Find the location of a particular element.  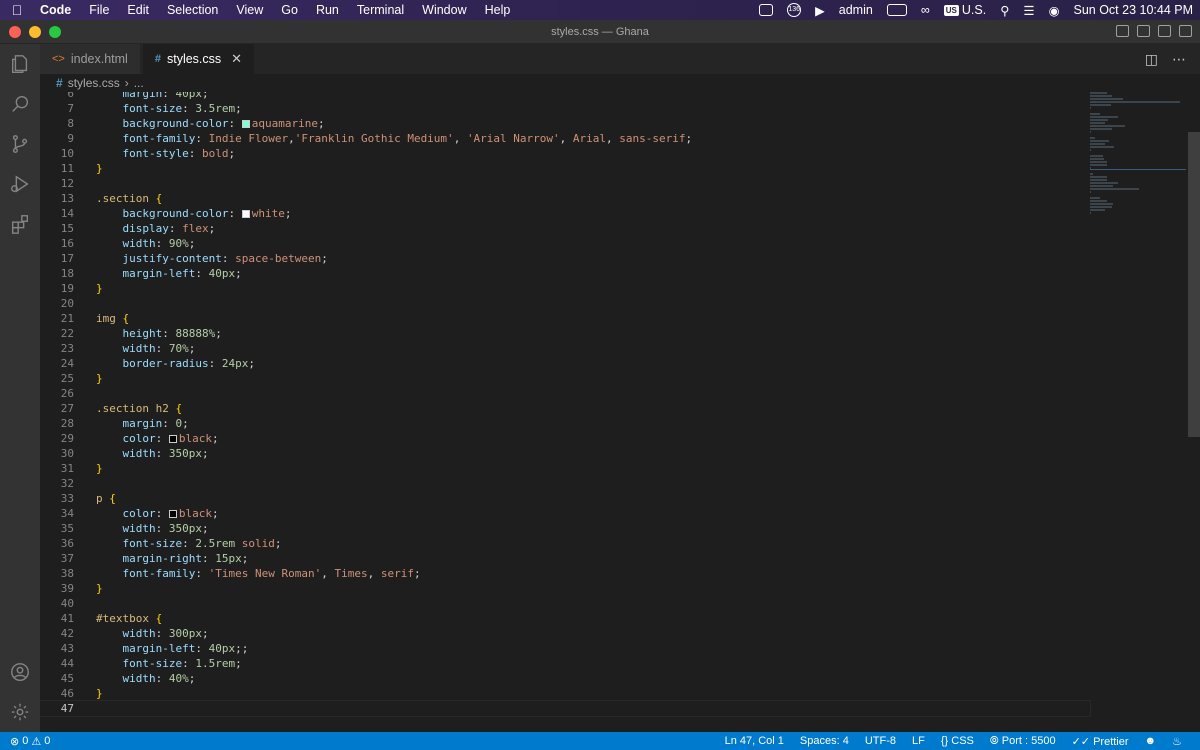

menu-go: Go is located at coordinates (289, 10).